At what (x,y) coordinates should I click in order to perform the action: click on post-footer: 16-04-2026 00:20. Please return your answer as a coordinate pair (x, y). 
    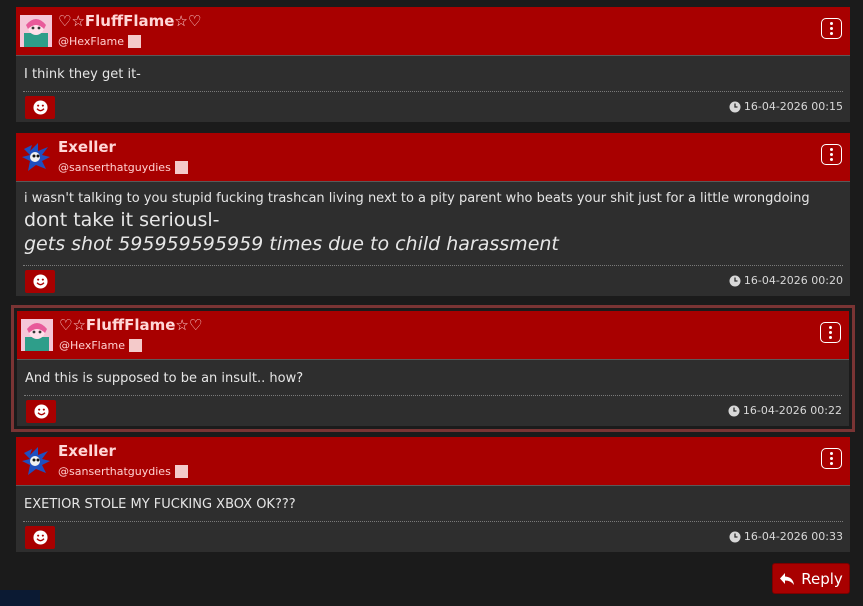
    Looking at the image, I should click on (433, 280).